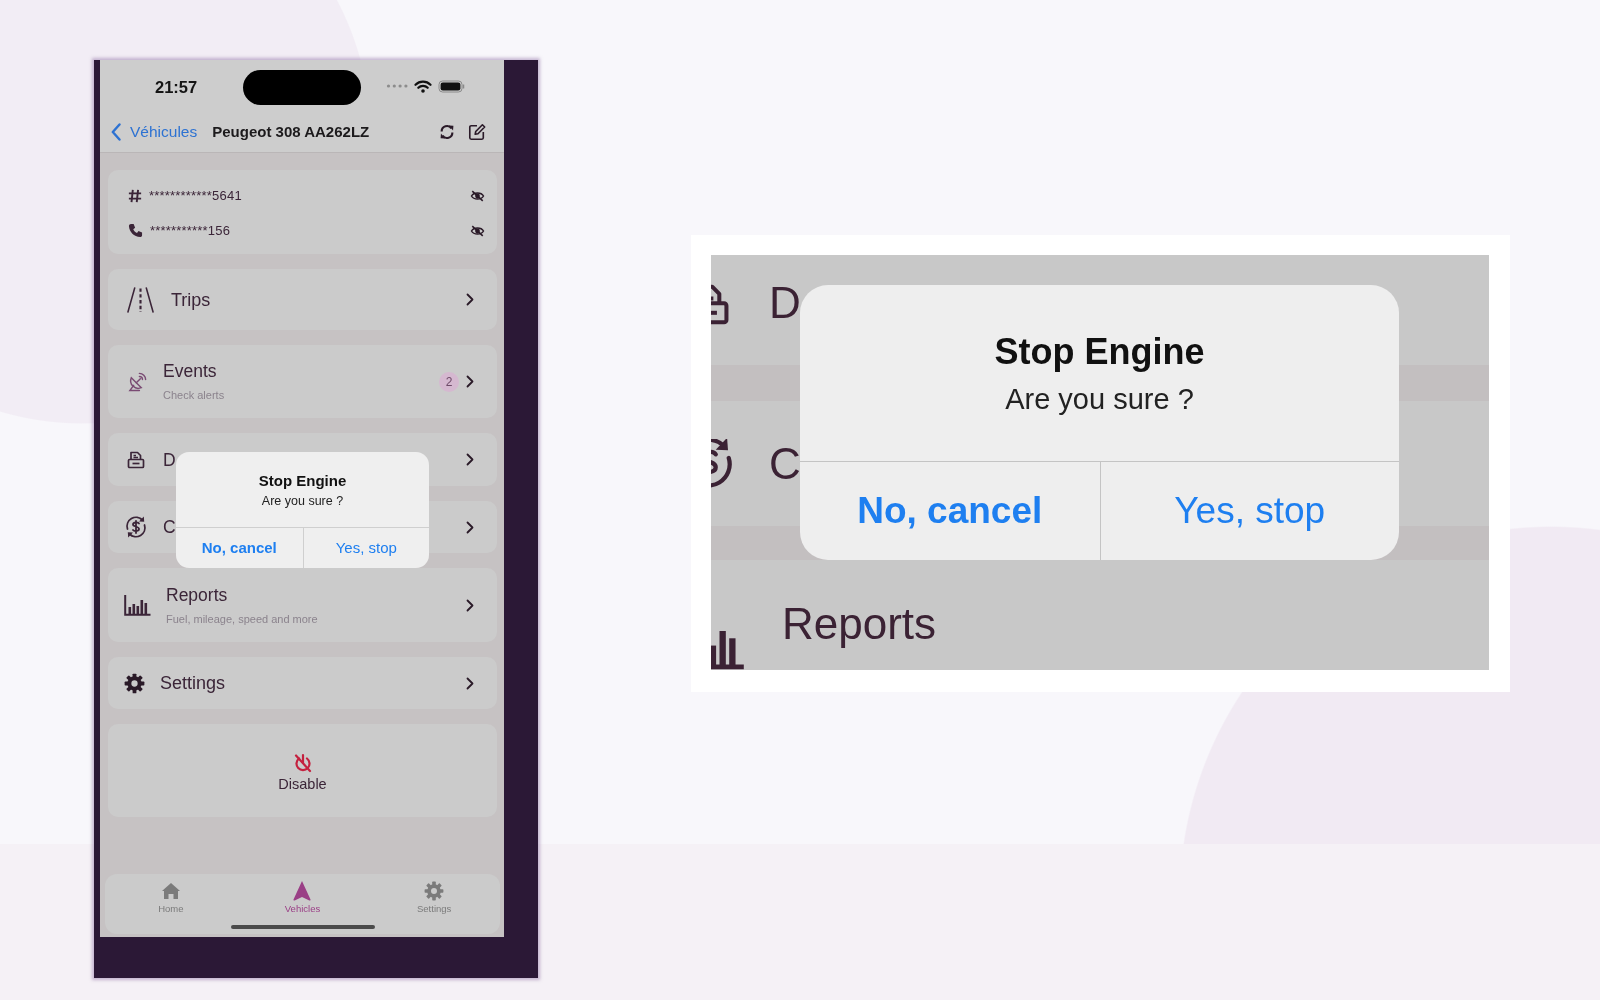 The width and height of the screenshot is (1600, 1000). I want to click on menu-label: Reports, so click(197, 594).